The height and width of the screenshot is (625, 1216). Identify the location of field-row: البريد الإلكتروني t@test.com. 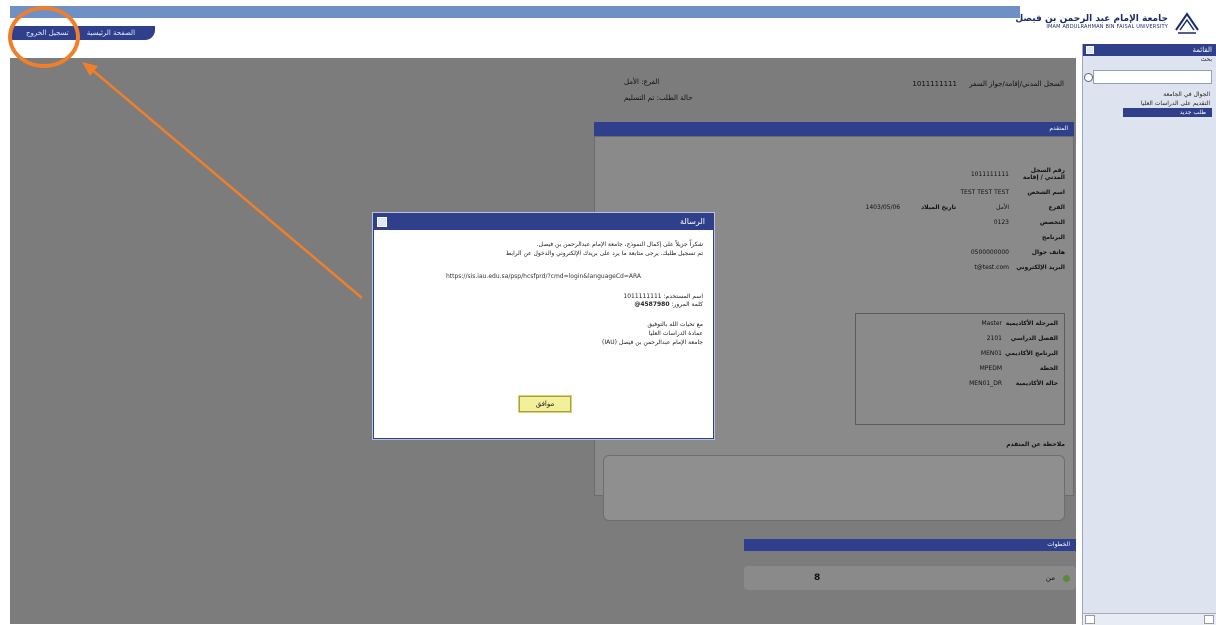
(1019, 267).